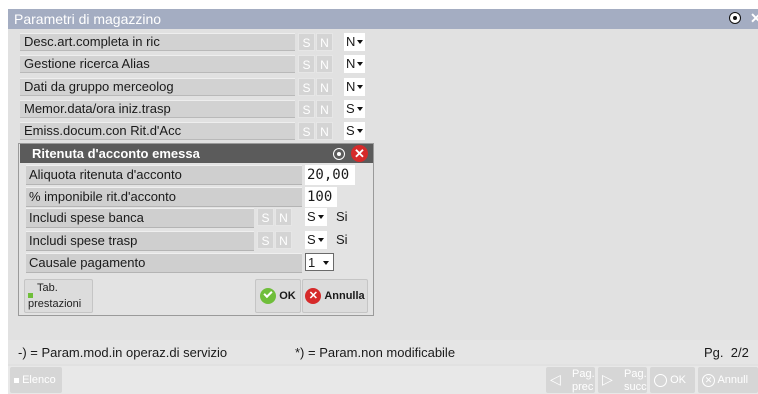 This screenshot has height=394, width=758. I want to click on select-value: 1, so click(312, 262).